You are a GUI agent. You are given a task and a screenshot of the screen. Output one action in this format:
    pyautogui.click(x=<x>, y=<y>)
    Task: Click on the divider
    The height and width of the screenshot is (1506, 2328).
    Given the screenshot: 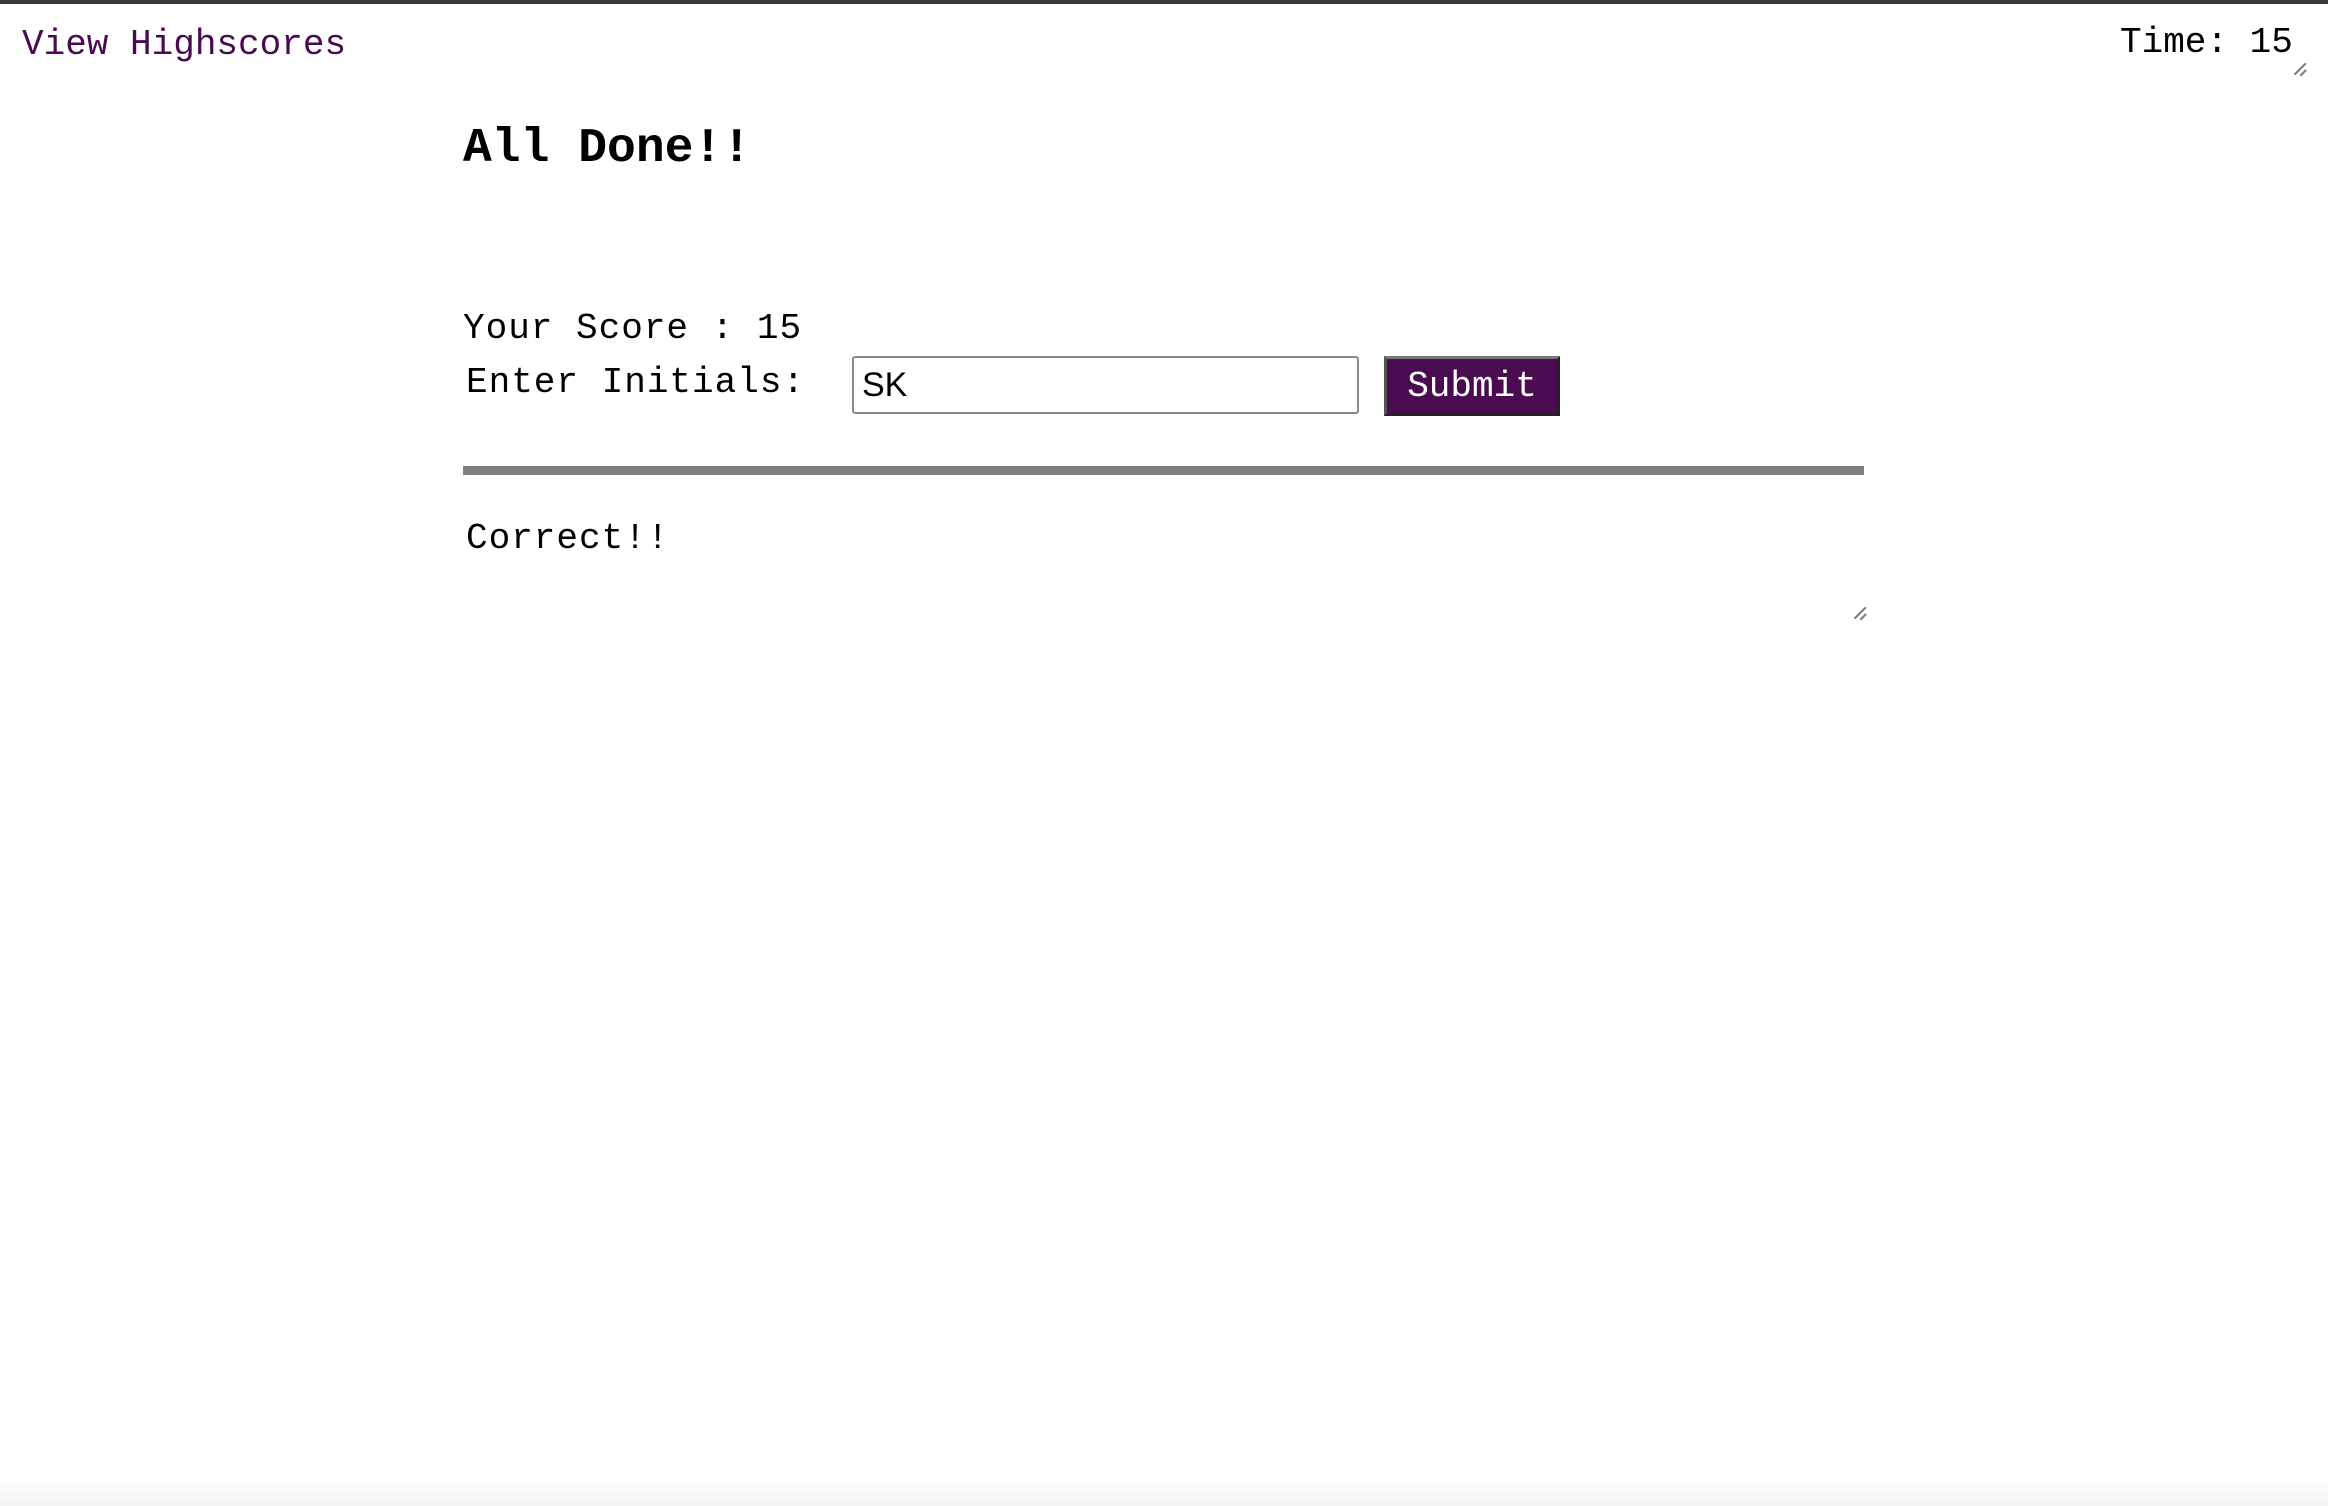 What is the action you would take?
    pyautogui.click(x=1163, y=470)
    